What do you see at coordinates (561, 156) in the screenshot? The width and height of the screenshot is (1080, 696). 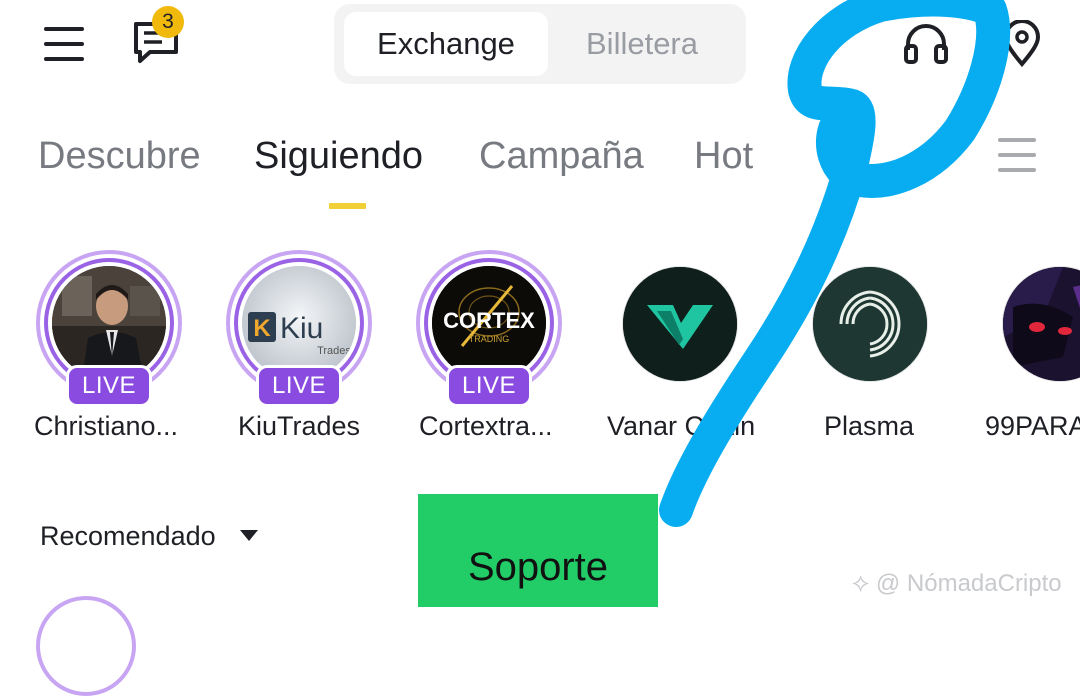 I see `tab-campana: Campaña` at bounding box center [561, 156].